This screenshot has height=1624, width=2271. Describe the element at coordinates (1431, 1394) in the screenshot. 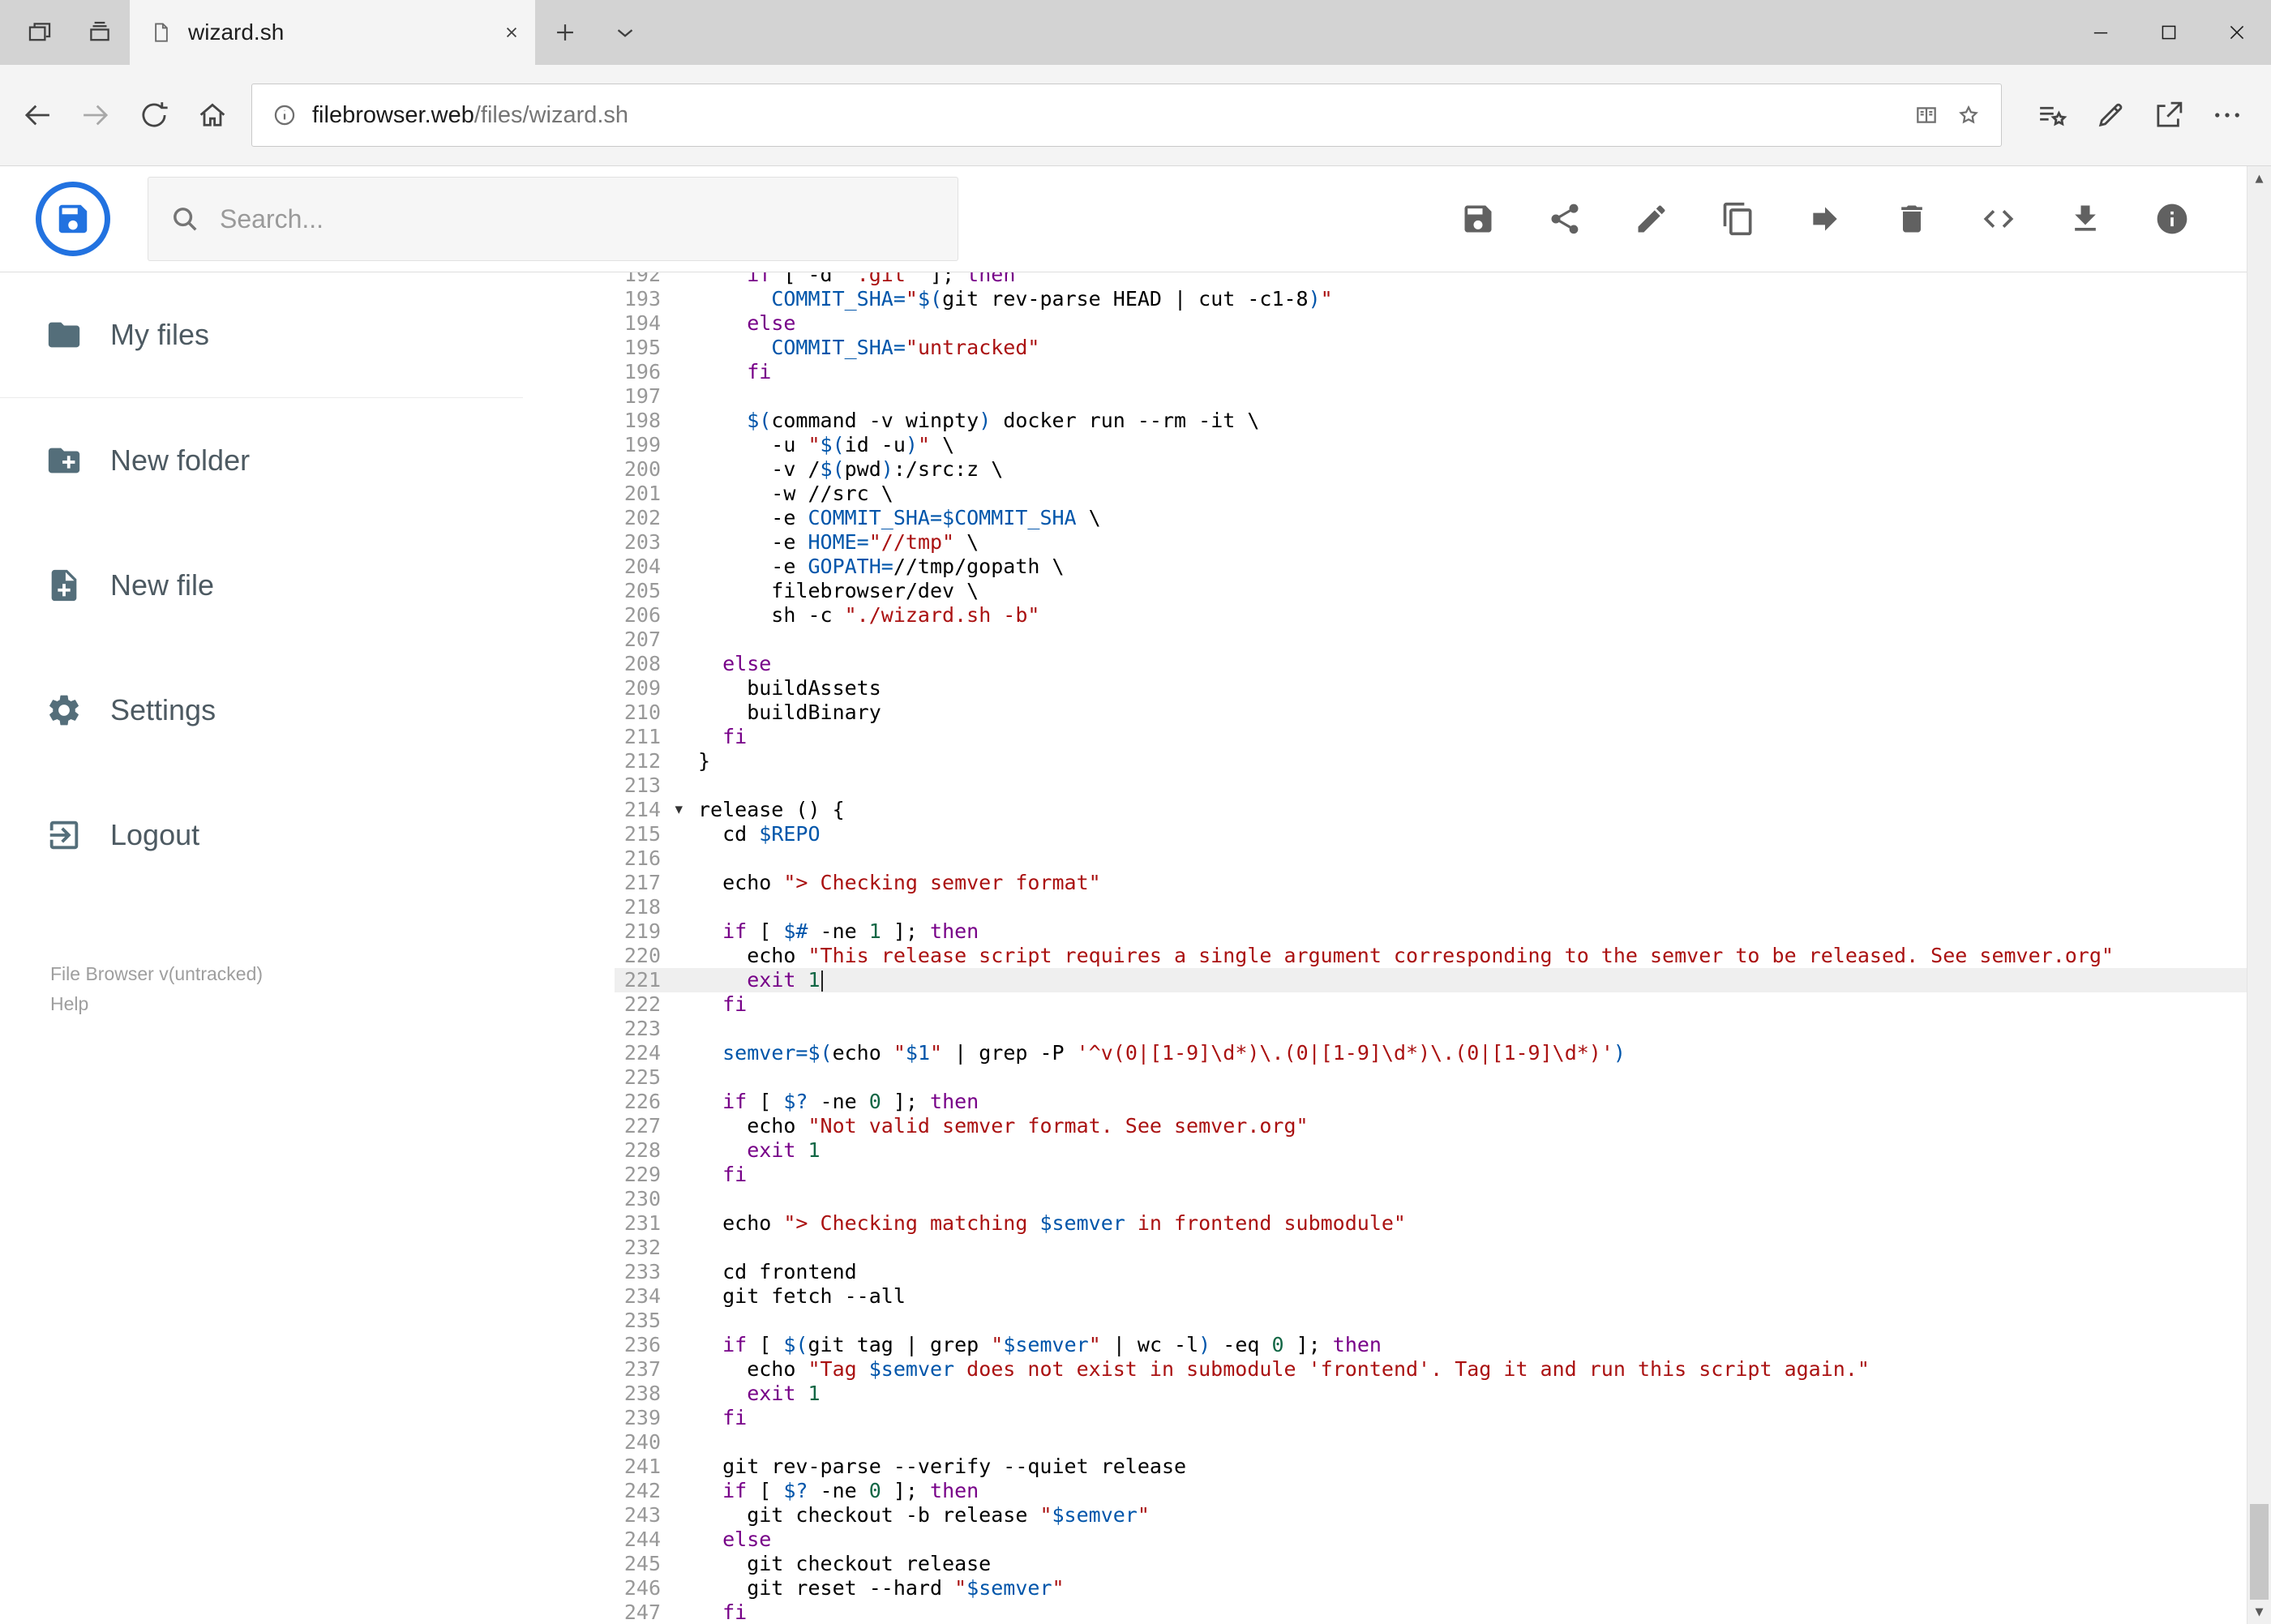

I see `code-line: 238 exit 1` at that location.